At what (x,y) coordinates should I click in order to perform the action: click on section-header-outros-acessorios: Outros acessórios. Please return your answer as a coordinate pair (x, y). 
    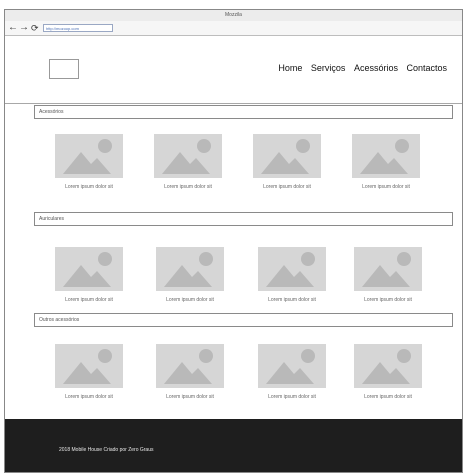
    Looking at the image, I should click on (243, 320).